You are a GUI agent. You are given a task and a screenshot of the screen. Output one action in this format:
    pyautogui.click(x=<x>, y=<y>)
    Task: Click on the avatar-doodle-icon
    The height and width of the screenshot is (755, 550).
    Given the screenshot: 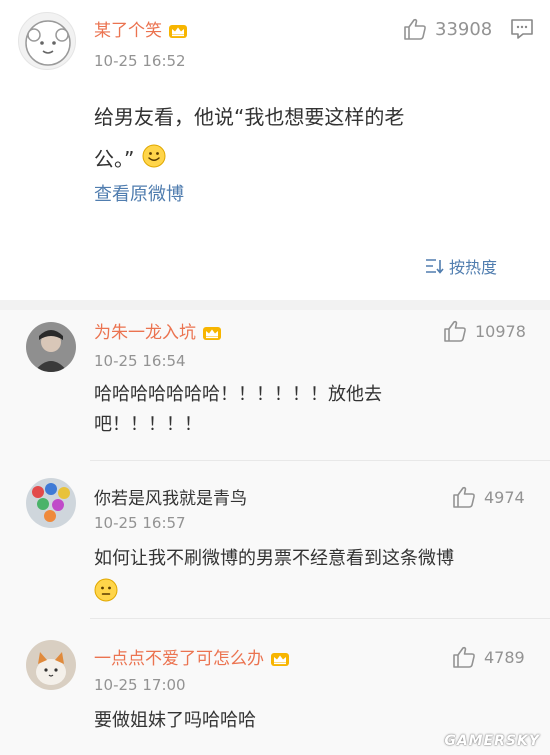 What is the action you would take?
    pyautogui.click(x=48, y=43)
    